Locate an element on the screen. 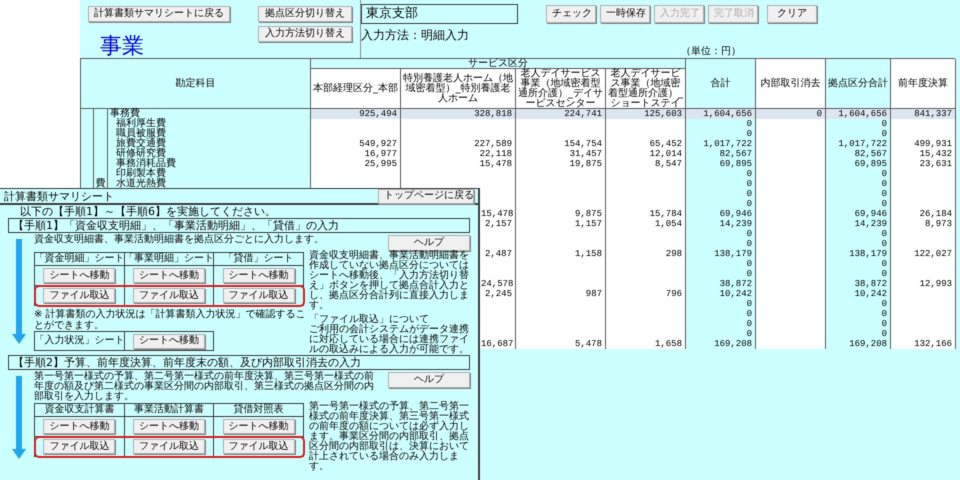 The image size is (960, 480). instruction-text: 以下の【手順1】～【手順6】を実施してください。 is located at coordinates (147, 211).